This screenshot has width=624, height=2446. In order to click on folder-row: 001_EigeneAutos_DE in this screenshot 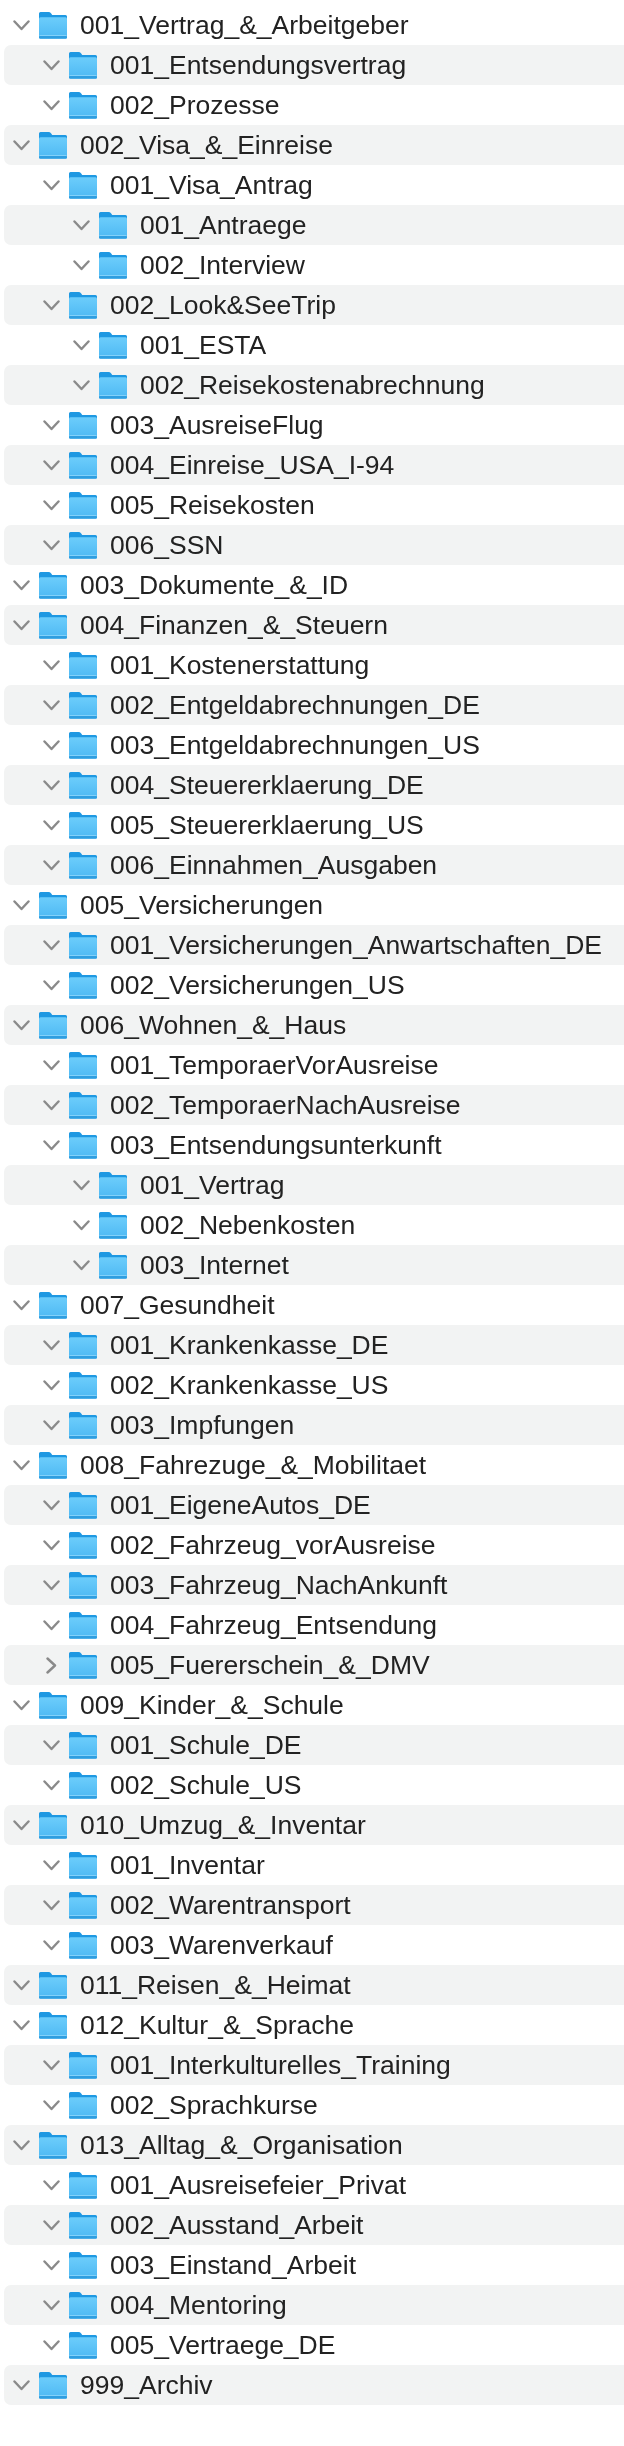, I will do `click(314, 1505)`.